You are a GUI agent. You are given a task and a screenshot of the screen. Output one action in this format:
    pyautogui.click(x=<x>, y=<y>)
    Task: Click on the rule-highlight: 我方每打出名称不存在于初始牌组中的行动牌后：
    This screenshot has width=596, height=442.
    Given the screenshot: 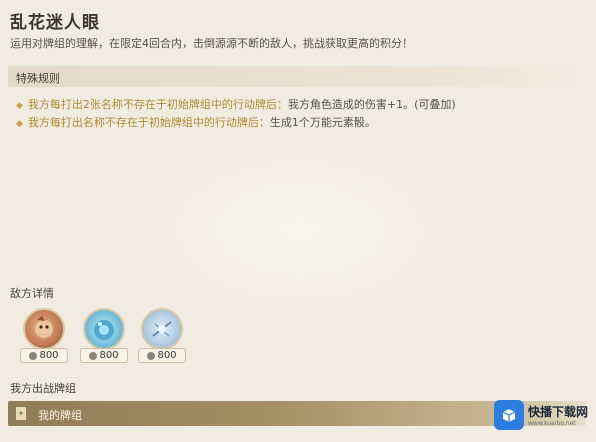 What is the action you would take?
    pyautogui.click(x=148, y=122)
    